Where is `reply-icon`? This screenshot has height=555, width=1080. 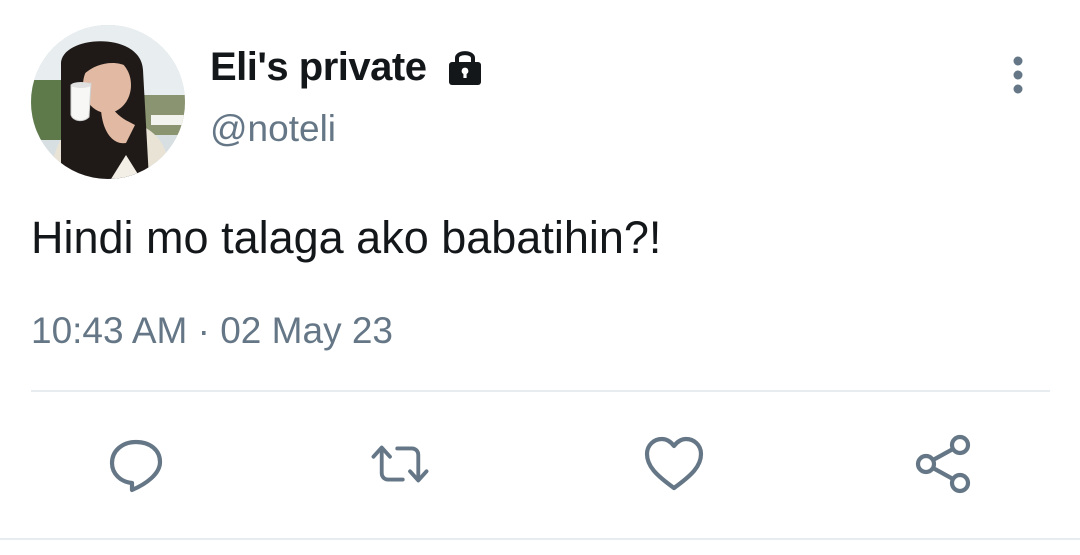
reply-icon is located at coordinates (136, 466).